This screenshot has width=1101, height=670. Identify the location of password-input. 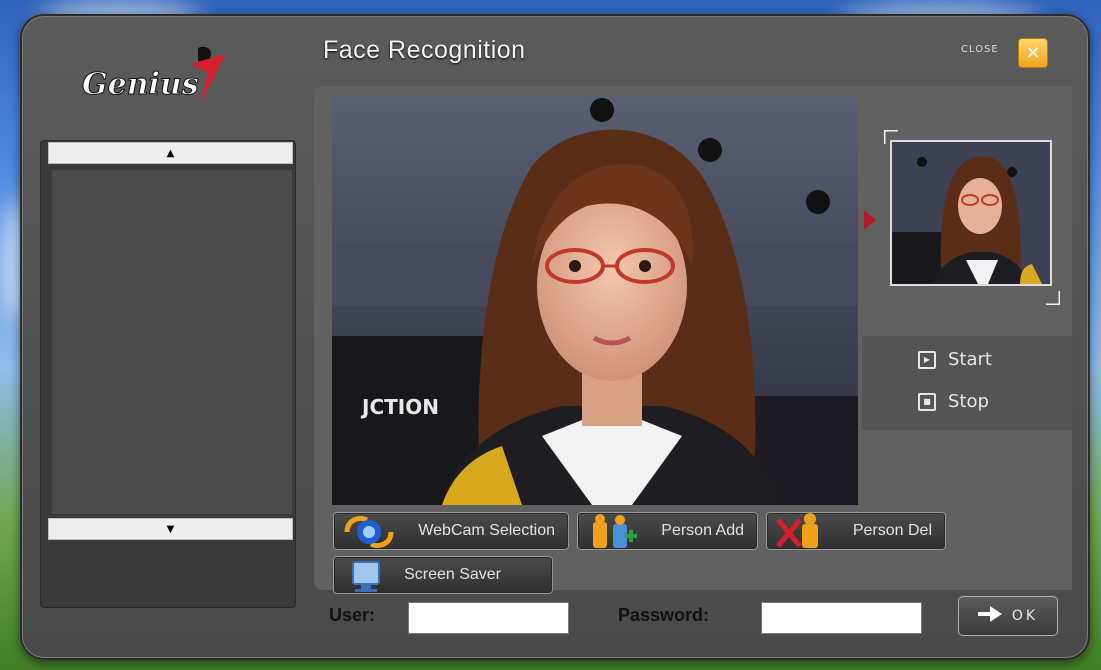
(841, 618).